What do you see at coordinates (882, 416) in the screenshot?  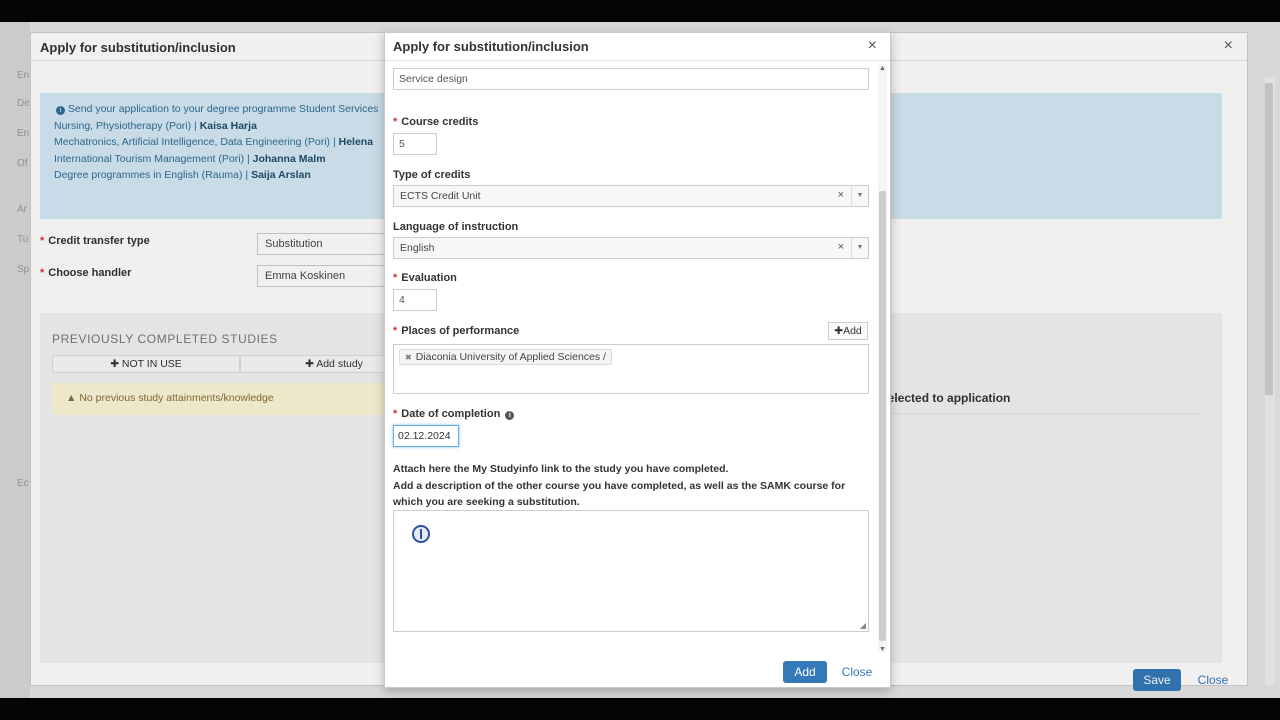 I see `scroll-thumb` at bounding box center [882, 416].